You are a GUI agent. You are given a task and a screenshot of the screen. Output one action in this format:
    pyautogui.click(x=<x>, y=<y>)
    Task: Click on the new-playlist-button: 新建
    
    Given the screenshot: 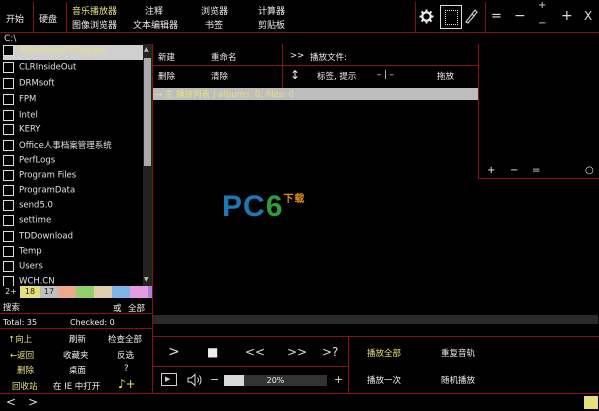 What is the action you would take?
    pyautogui.click(x=166, y=57)
    